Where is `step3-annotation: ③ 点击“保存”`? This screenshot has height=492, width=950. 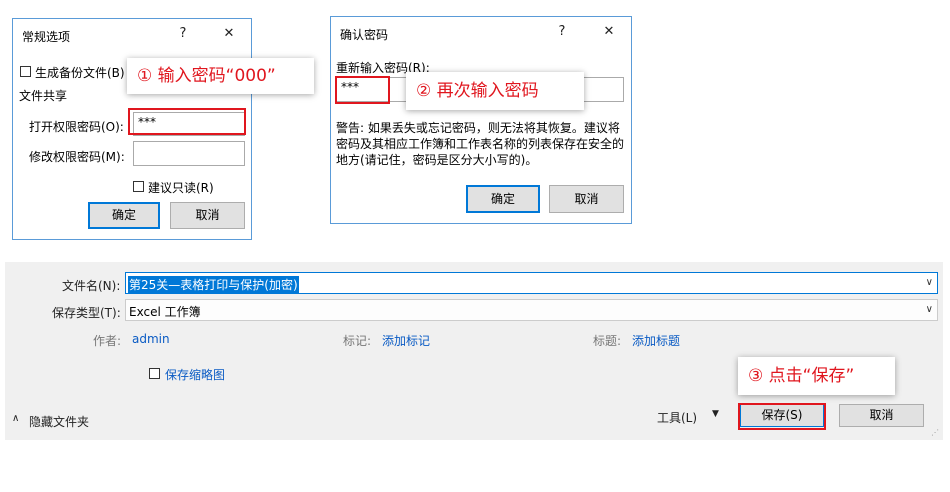
step3-annotation: ③ 点击“保存” is located at coordinates (816, 376).